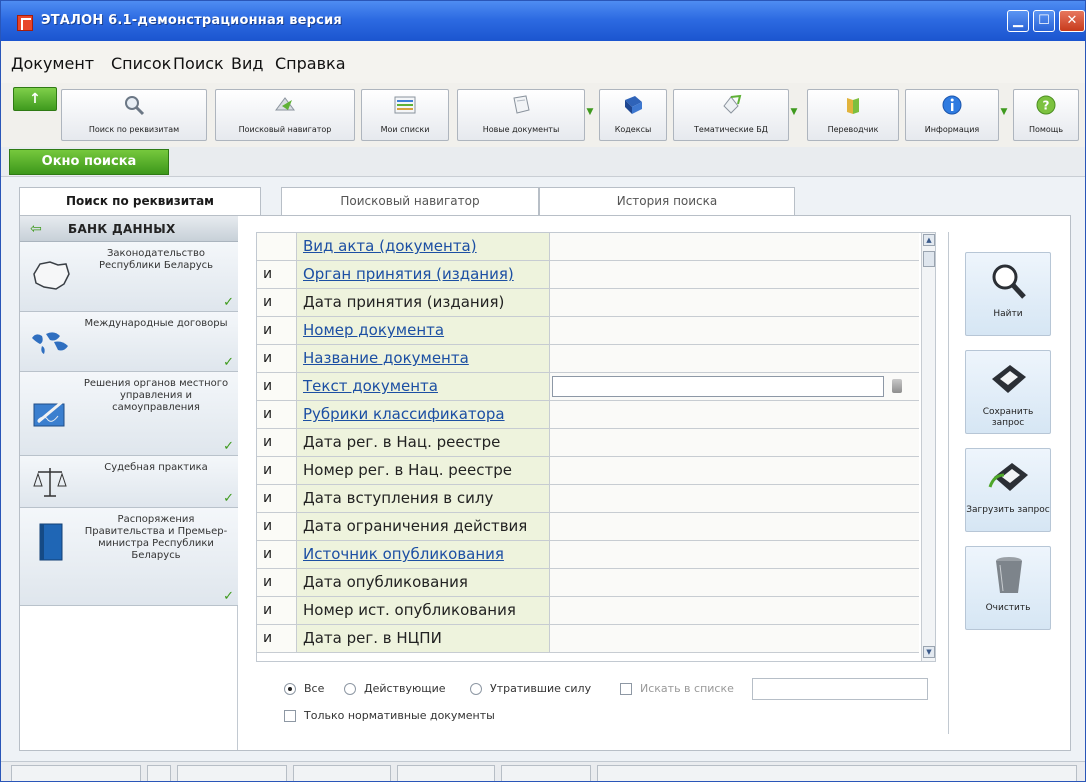 The image size is (1086, 782). I want to click on information-dropdown-arrow: ▼, so click(1004, 112).